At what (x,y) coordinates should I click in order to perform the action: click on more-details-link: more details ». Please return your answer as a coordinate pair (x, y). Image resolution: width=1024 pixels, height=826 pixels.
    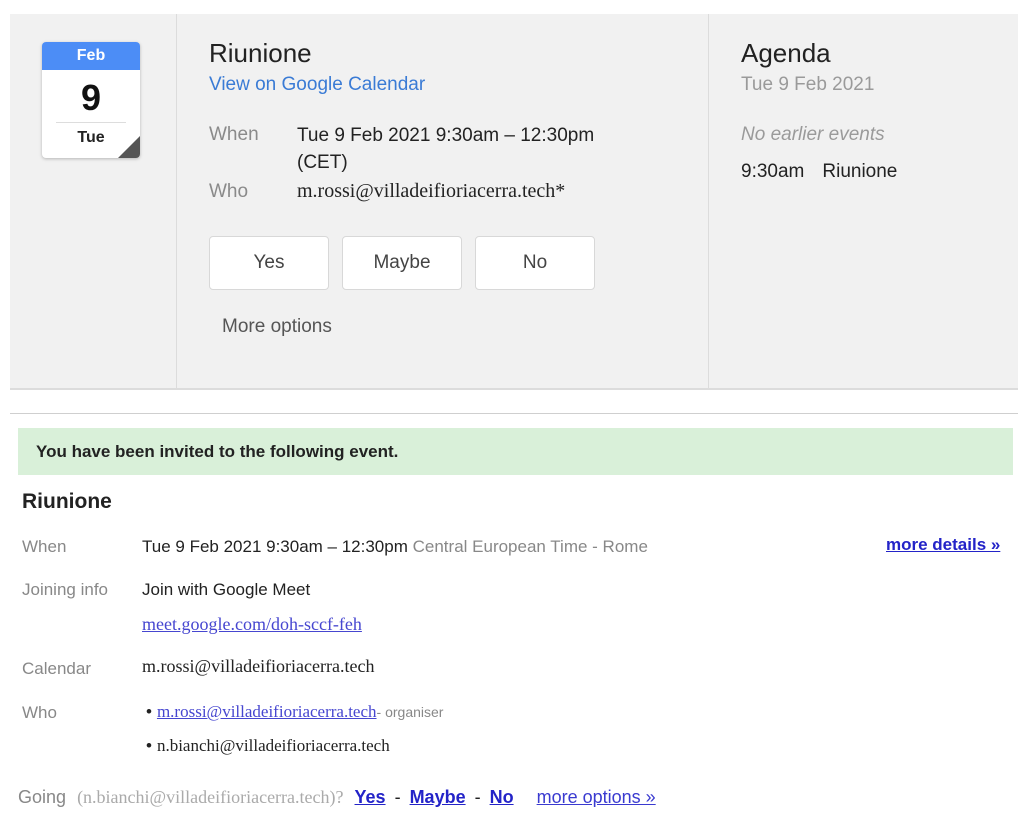
    Looking at the image, I should click on (943, 545).